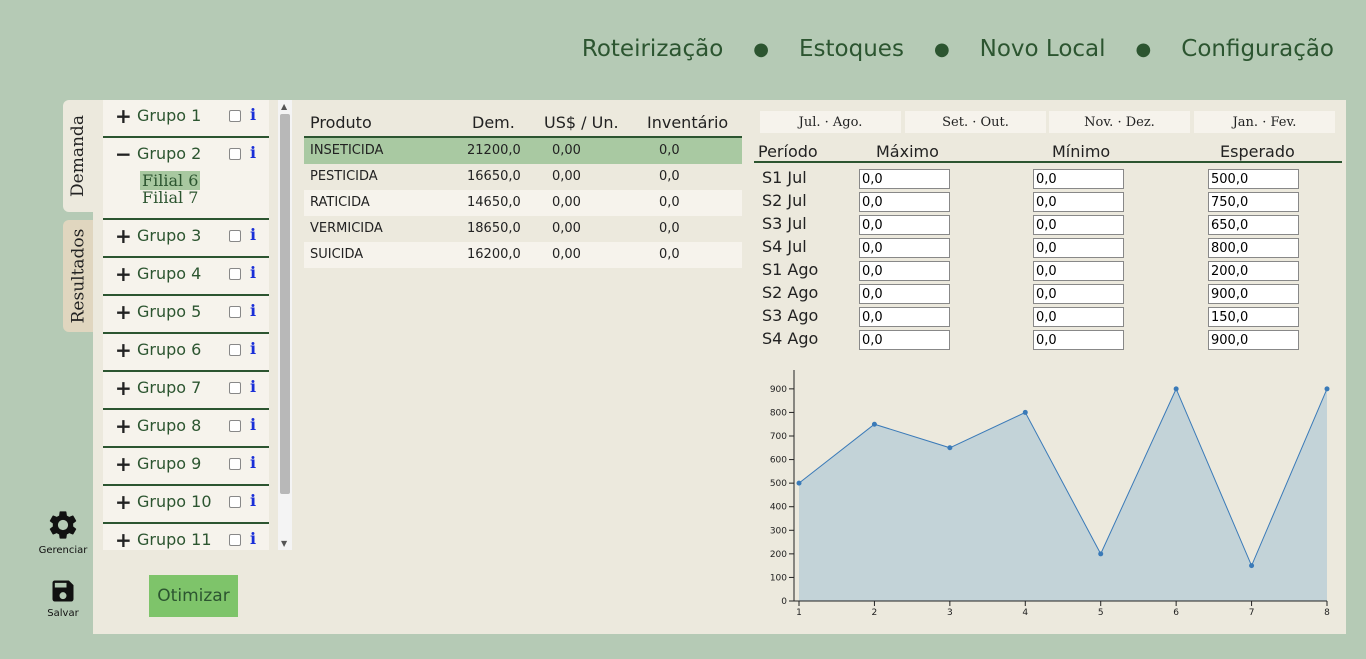 The image size is (1366, 659). I want to click on group-item: − Grupo 2 i Filial 6 Filial 7, so click(186, 179).